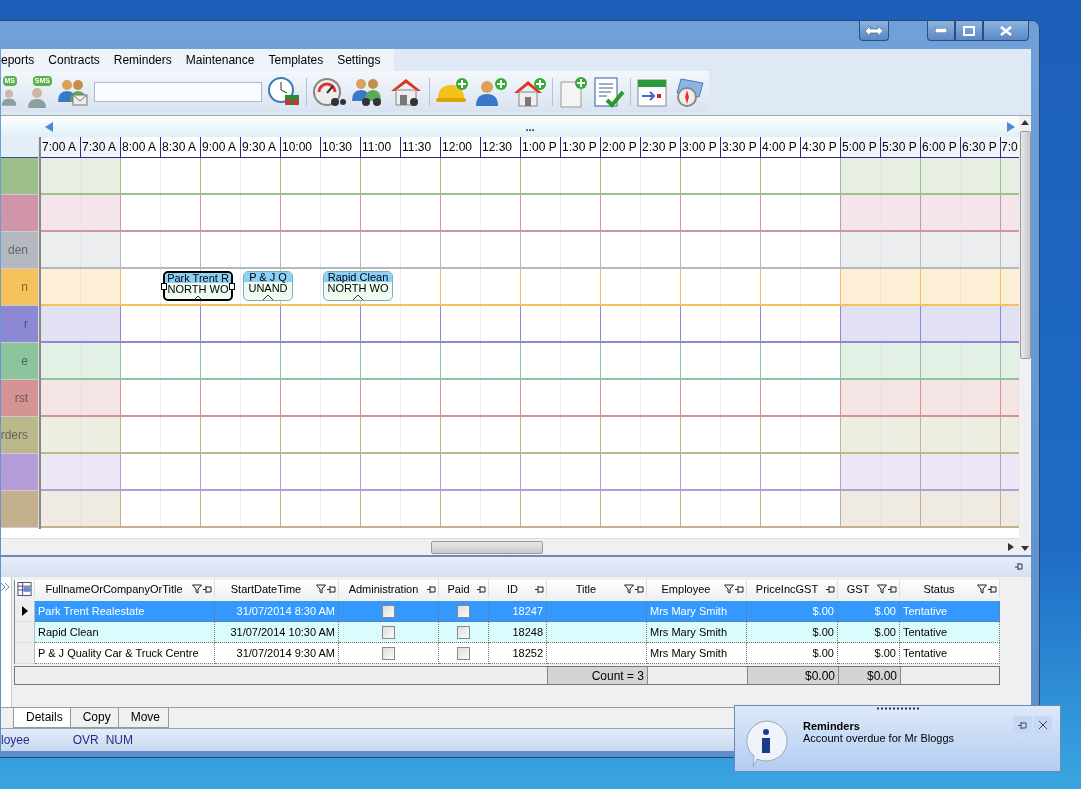 This screenshot has height=789, width=1081. I want to click on maximize-button, so click(969, 31).